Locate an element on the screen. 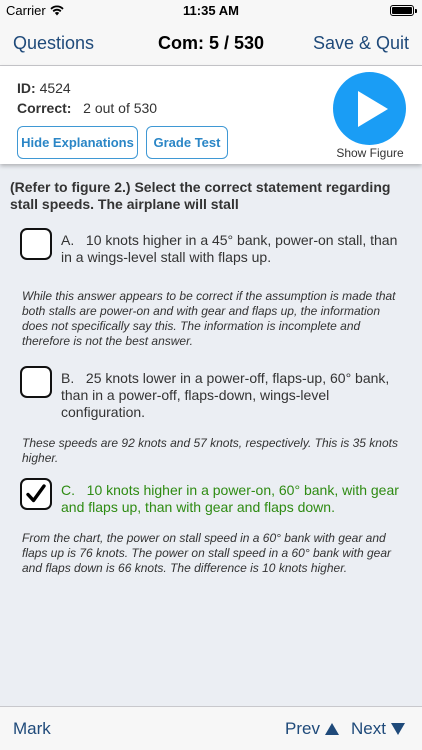 The height and width of the screenshot is (750, 422). answer-letter-a: A. is located at coordinates (68, 240).